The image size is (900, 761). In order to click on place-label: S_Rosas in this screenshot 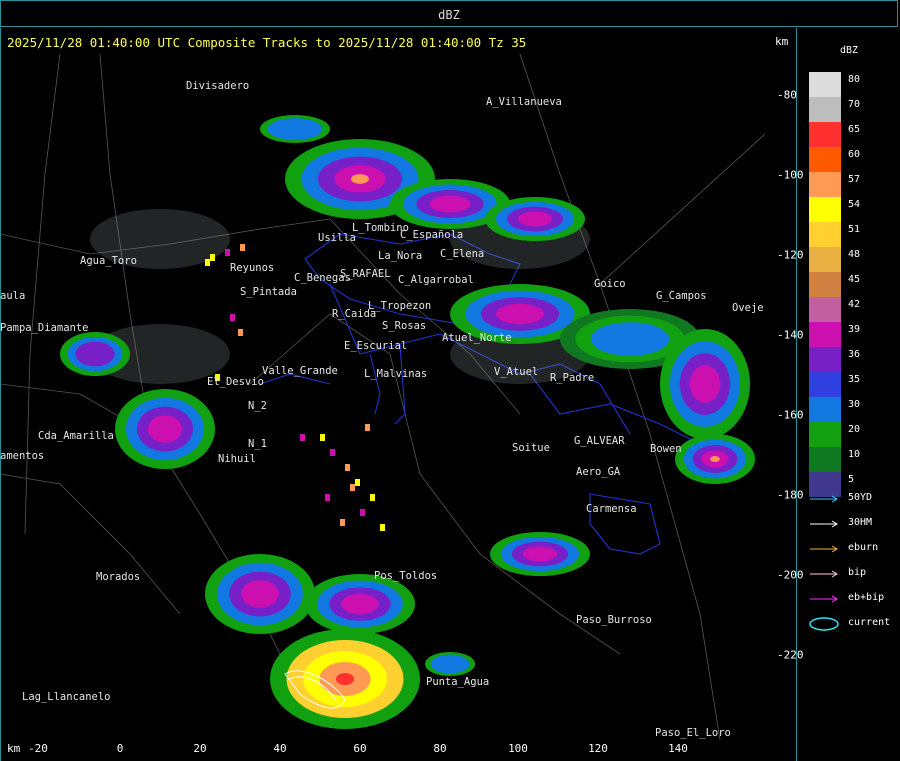, I will do `click(404, 326)`.